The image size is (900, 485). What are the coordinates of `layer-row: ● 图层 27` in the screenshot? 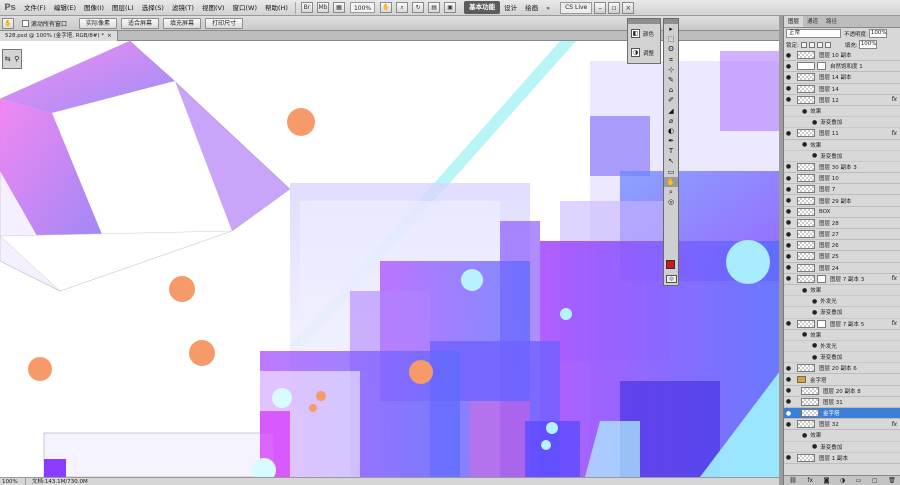 It's located at (842, 235).